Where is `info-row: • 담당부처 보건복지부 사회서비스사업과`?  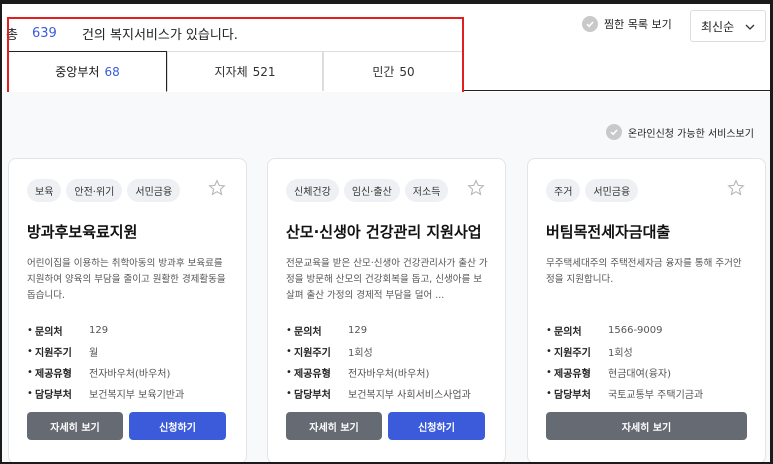
info-row: • 담당부처 보건복지부 사회서비스사업과 is located at coordinates (378, 394).